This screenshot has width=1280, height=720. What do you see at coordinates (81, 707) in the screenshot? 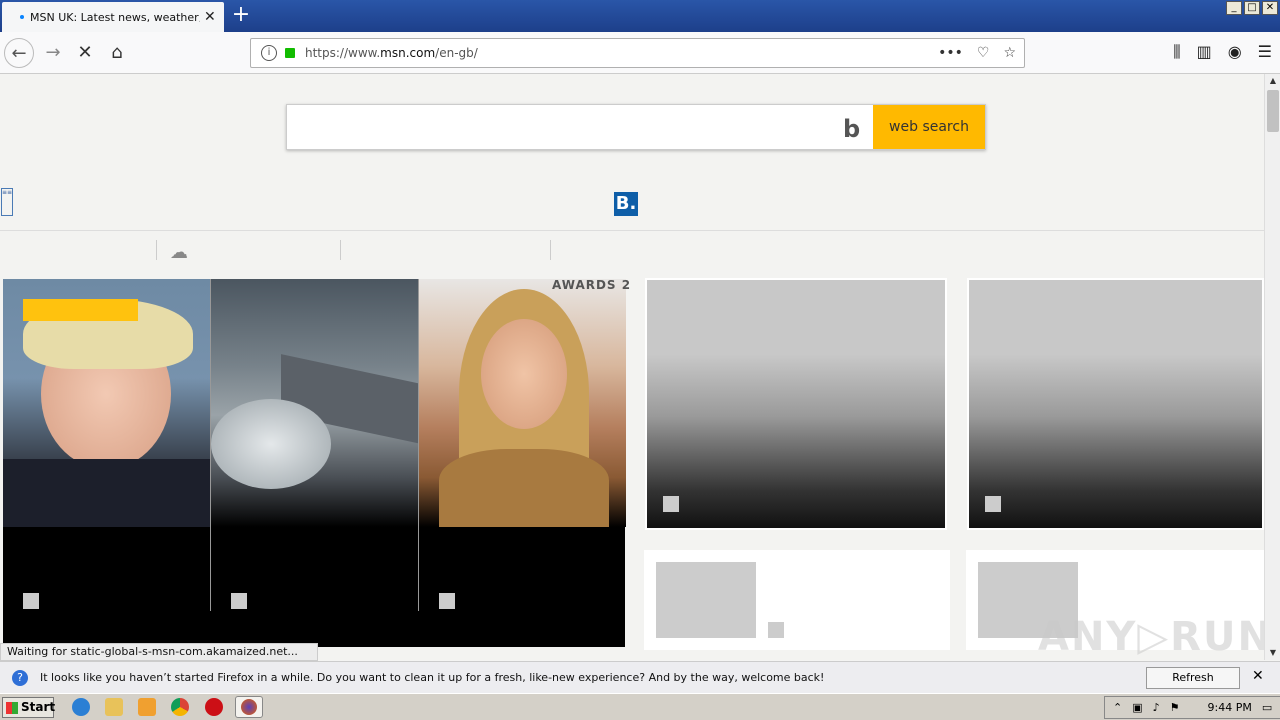
I see `ie-icon` at bounding box center [81, 707].